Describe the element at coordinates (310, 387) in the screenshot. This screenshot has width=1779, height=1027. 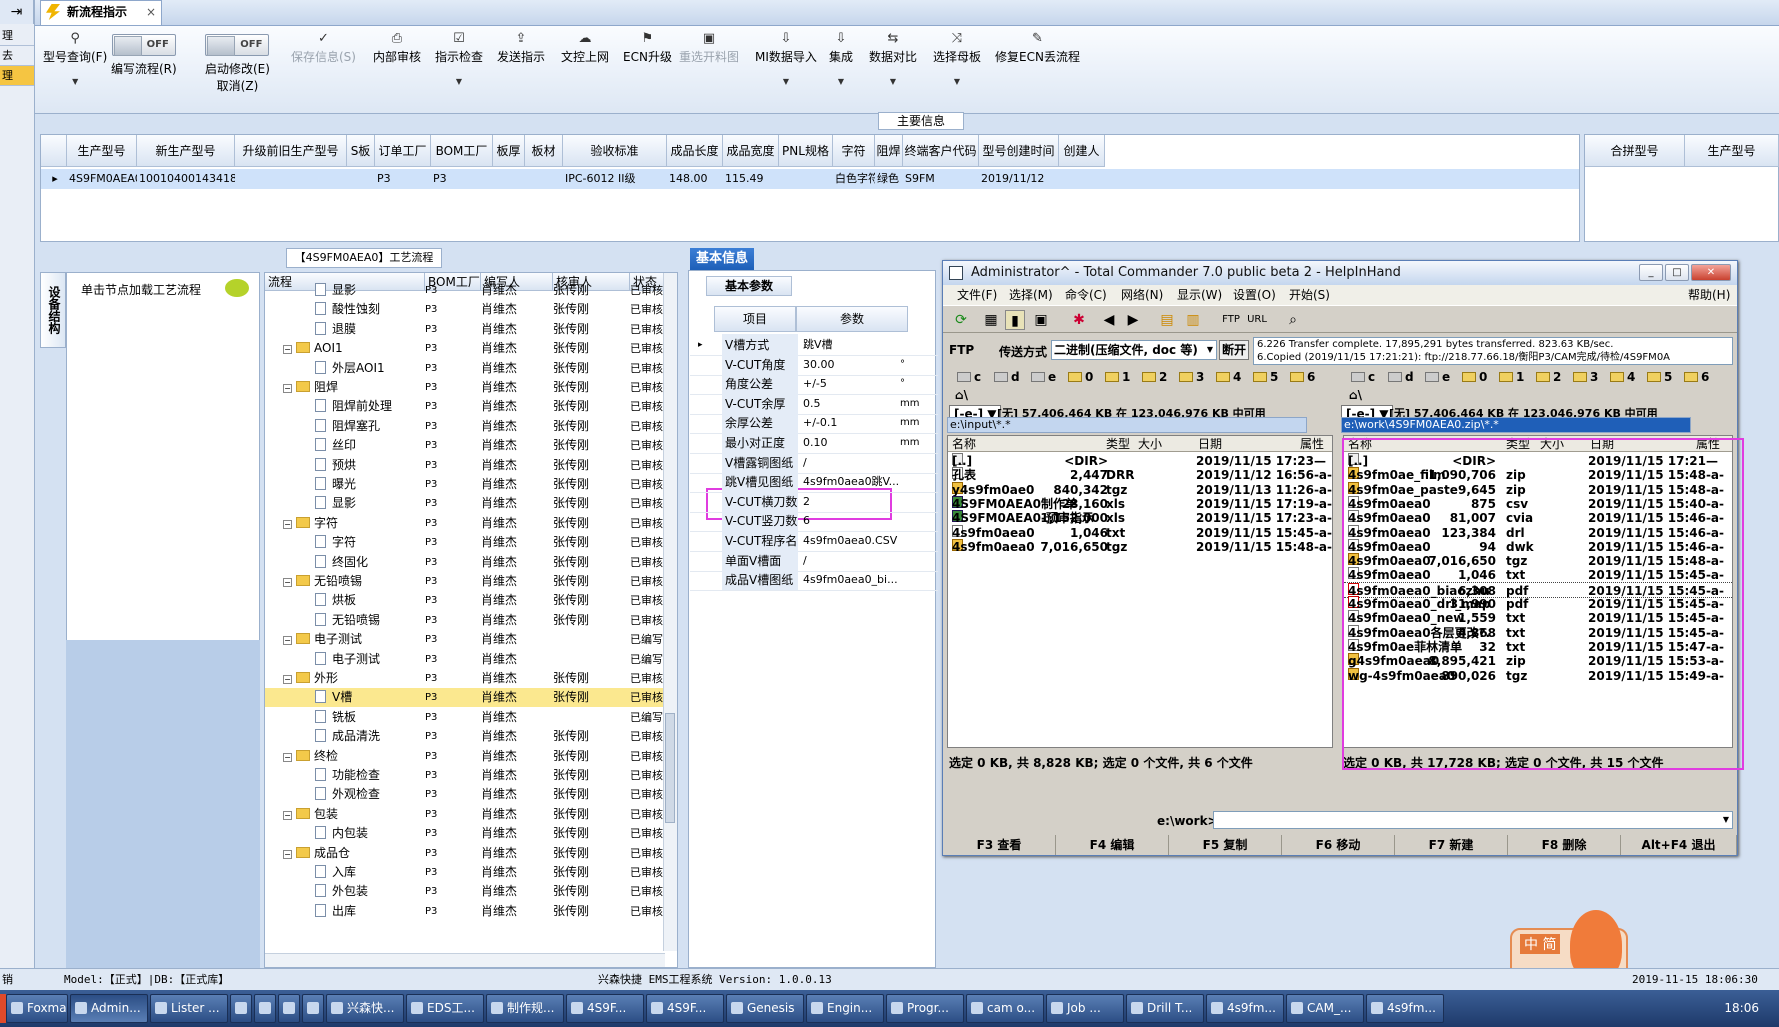
I see `tree-node-label: − 阻焊` at that location.